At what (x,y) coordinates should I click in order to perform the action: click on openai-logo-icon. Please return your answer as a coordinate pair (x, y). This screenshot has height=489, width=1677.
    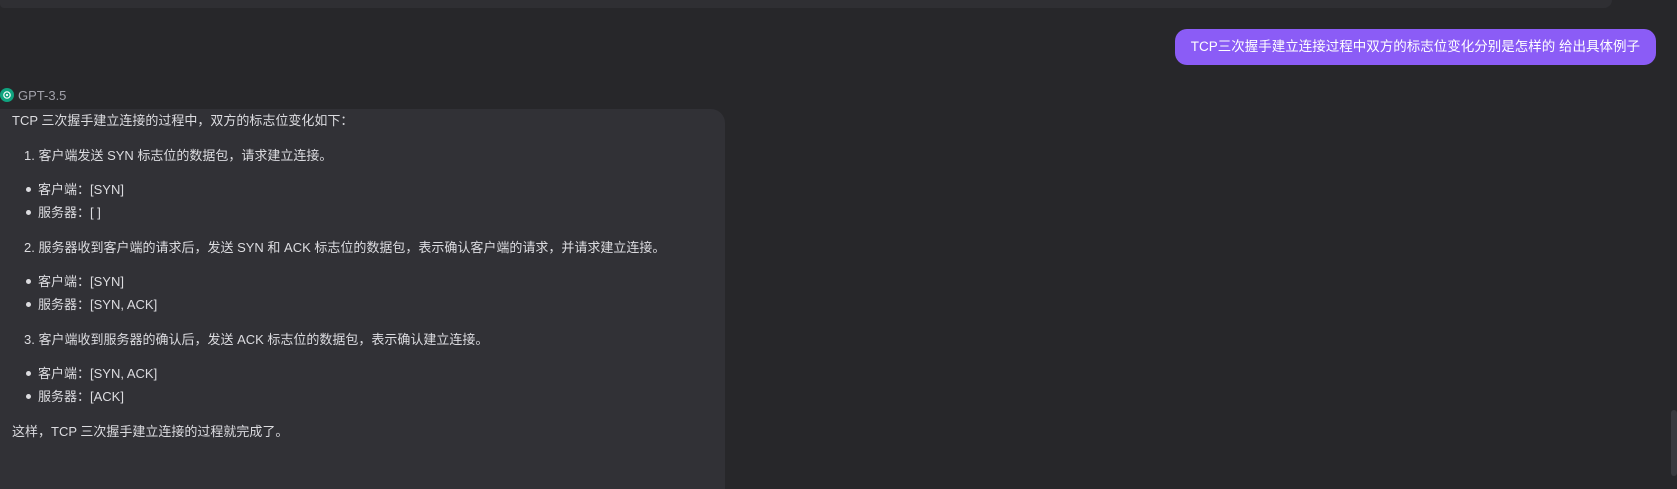
    Looking at the image, I should click on (7, 95).